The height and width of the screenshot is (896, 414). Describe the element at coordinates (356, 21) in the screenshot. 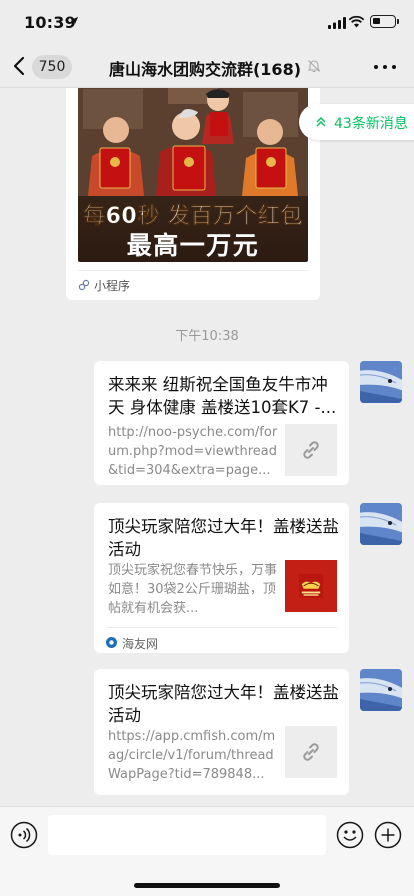

I see `wifi-icon` at that location.